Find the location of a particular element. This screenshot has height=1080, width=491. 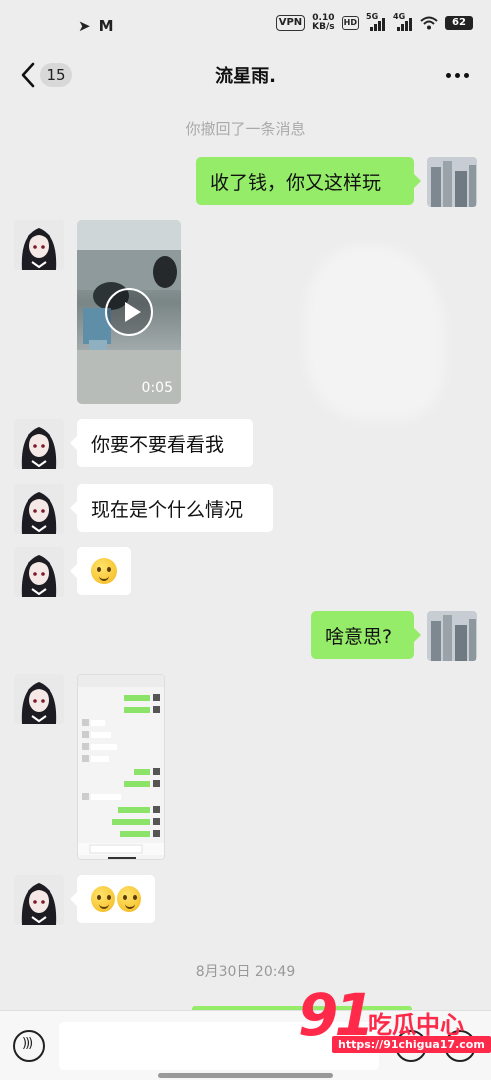

watermark-title: 吃瓜中心 is located at coordinates (416, 1025).